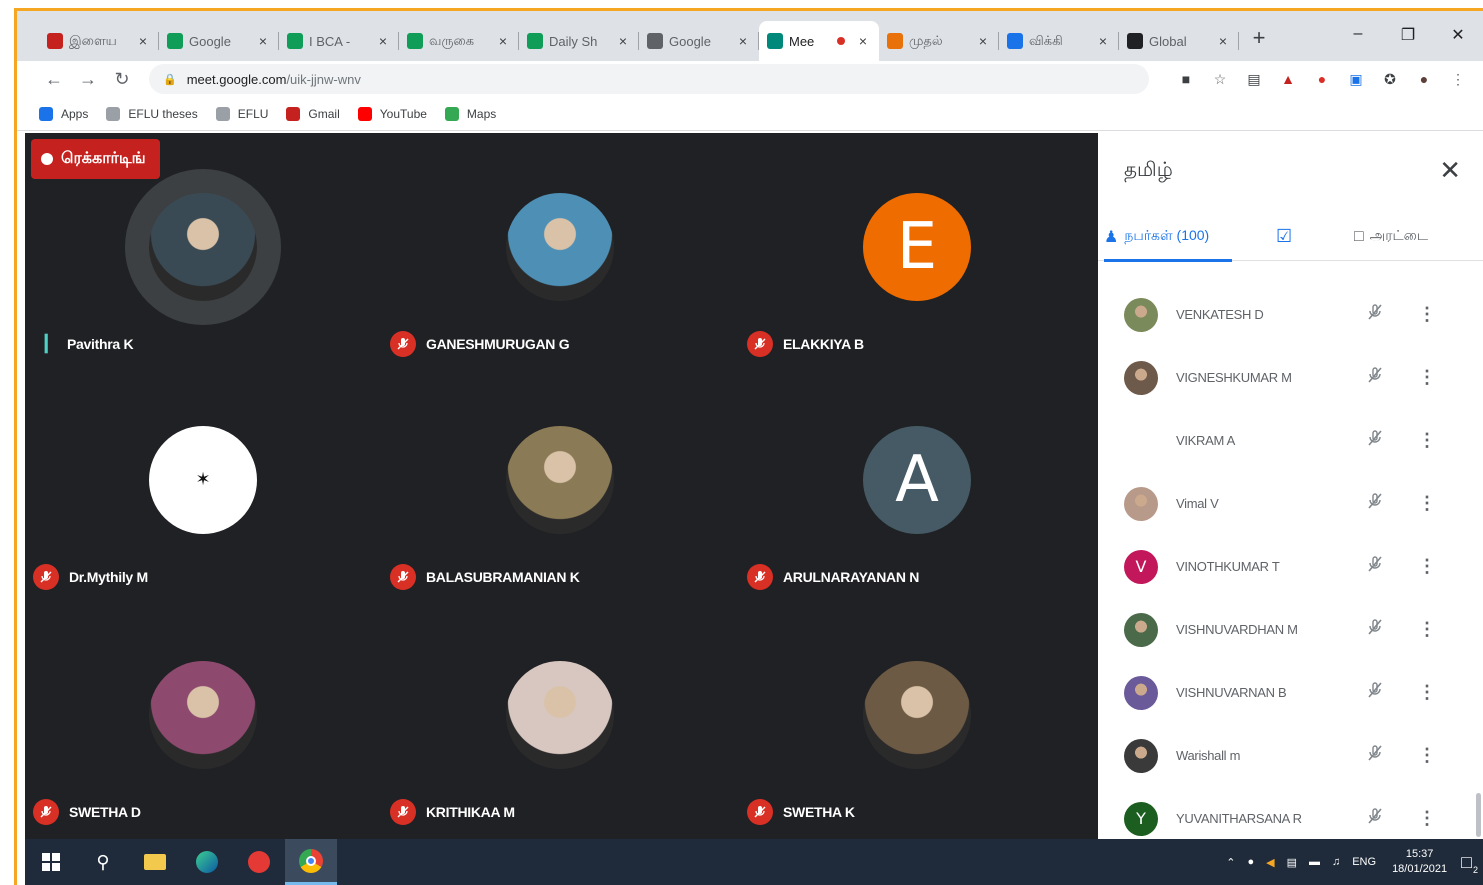 The image size is (1483, 885). Describe the element at coordinates (1458, 79) in the screenshot. I see `menu-icon: ⋮` at that location.